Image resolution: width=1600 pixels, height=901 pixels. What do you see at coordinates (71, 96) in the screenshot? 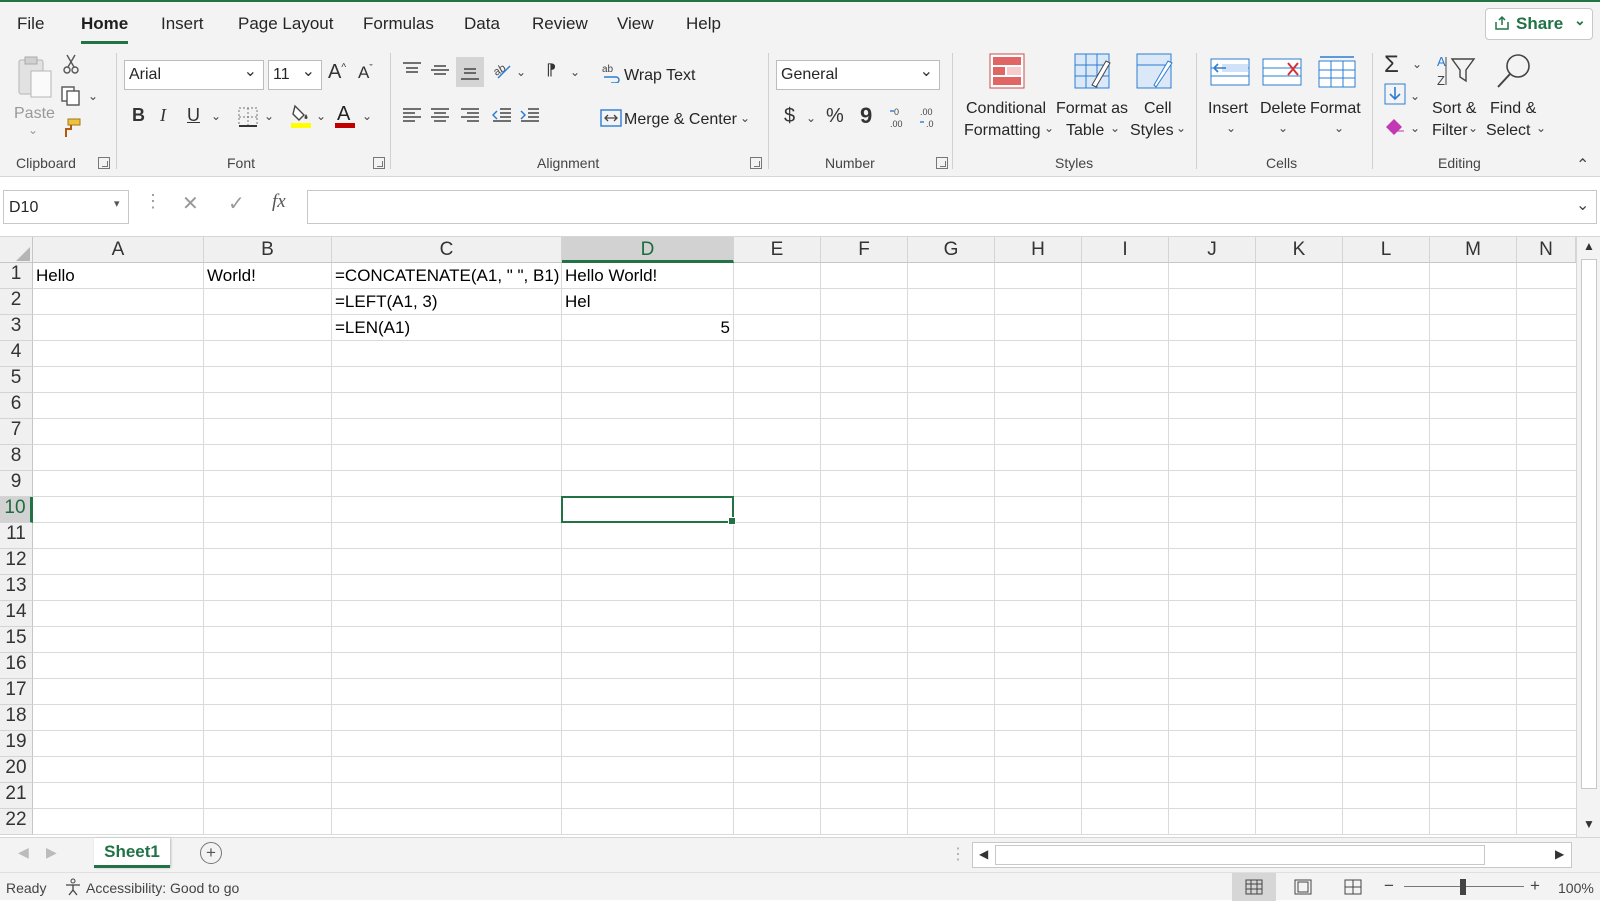
I see `copy-icon` at bounding box center [71, 96].